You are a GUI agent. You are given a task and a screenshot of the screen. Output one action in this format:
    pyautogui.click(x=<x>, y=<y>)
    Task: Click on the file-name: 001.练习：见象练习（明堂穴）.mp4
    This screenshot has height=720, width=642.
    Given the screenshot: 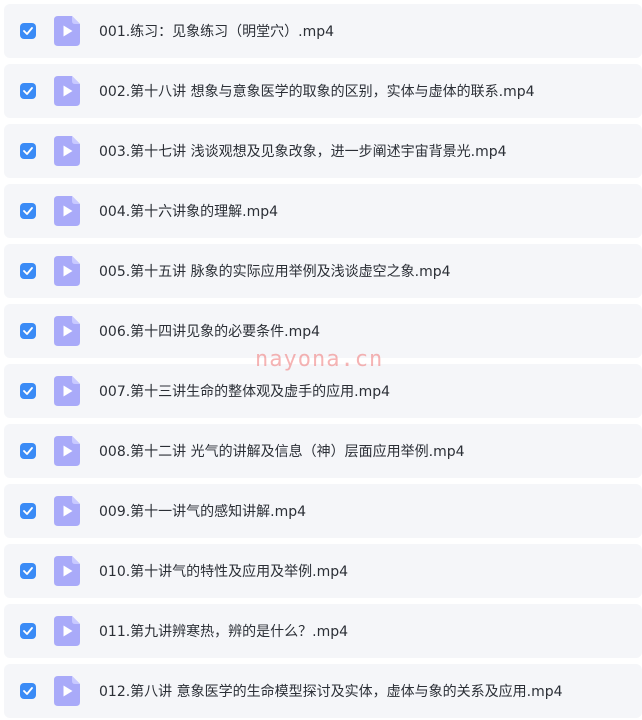 What is the action you would take?
    pyautogui.click(x=217, y=32)
    